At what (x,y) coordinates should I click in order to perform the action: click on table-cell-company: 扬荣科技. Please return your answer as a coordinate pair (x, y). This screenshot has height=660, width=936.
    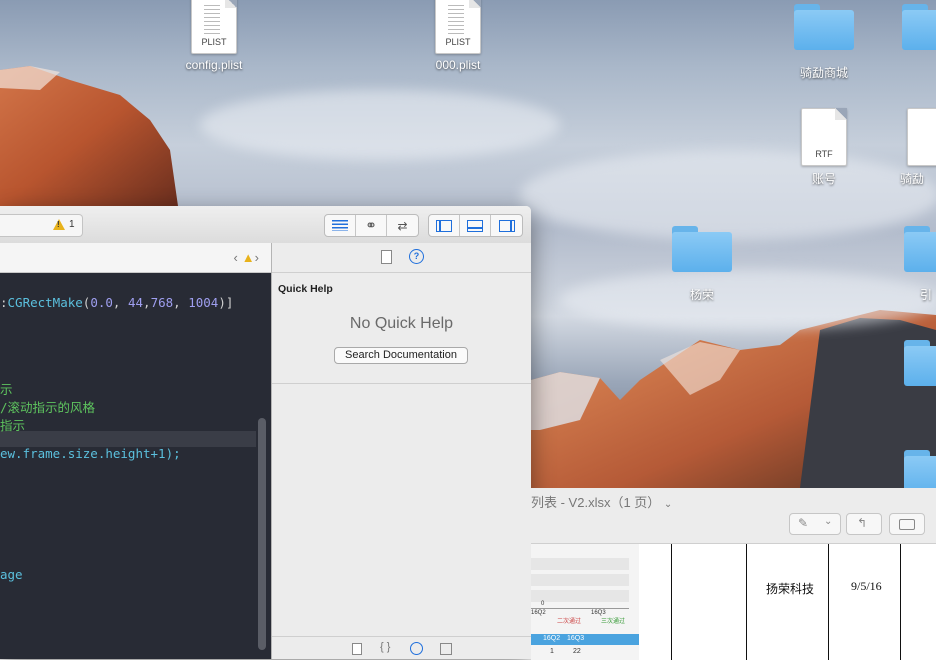
    Looking at the image, I should click on (790, 589).